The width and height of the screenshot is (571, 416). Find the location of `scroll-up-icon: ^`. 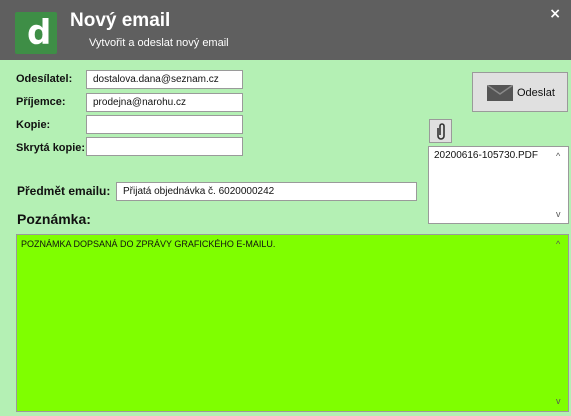

scroll-up-icon: ^ is located at coordinates (558, 156).